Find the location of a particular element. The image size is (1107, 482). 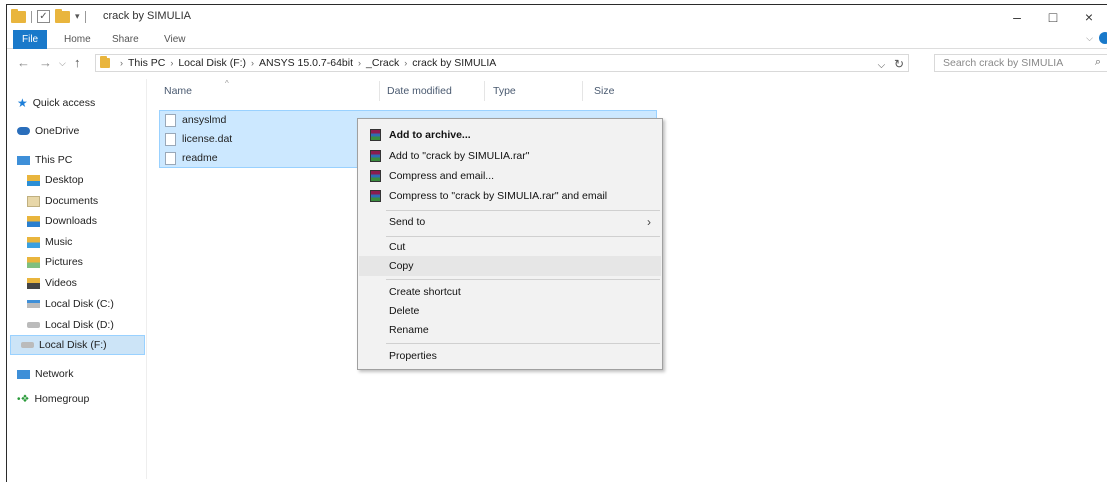

breadcrumb-this-pc: This PC is located at coordinates (146, 63).